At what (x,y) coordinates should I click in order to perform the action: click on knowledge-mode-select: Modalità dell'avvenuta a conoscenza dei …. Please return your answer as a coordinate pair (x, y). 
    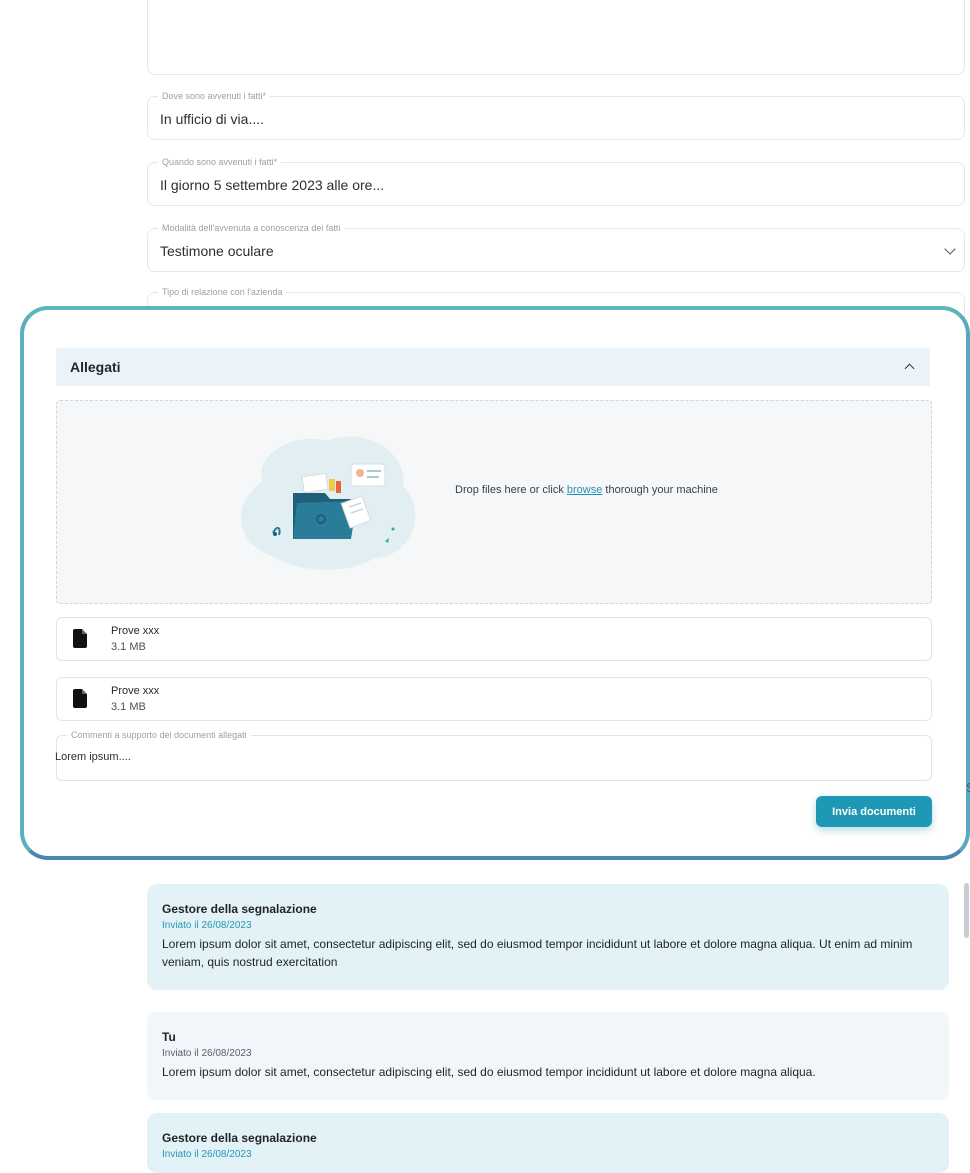
    Looking at the image, I should click on (556, 247).